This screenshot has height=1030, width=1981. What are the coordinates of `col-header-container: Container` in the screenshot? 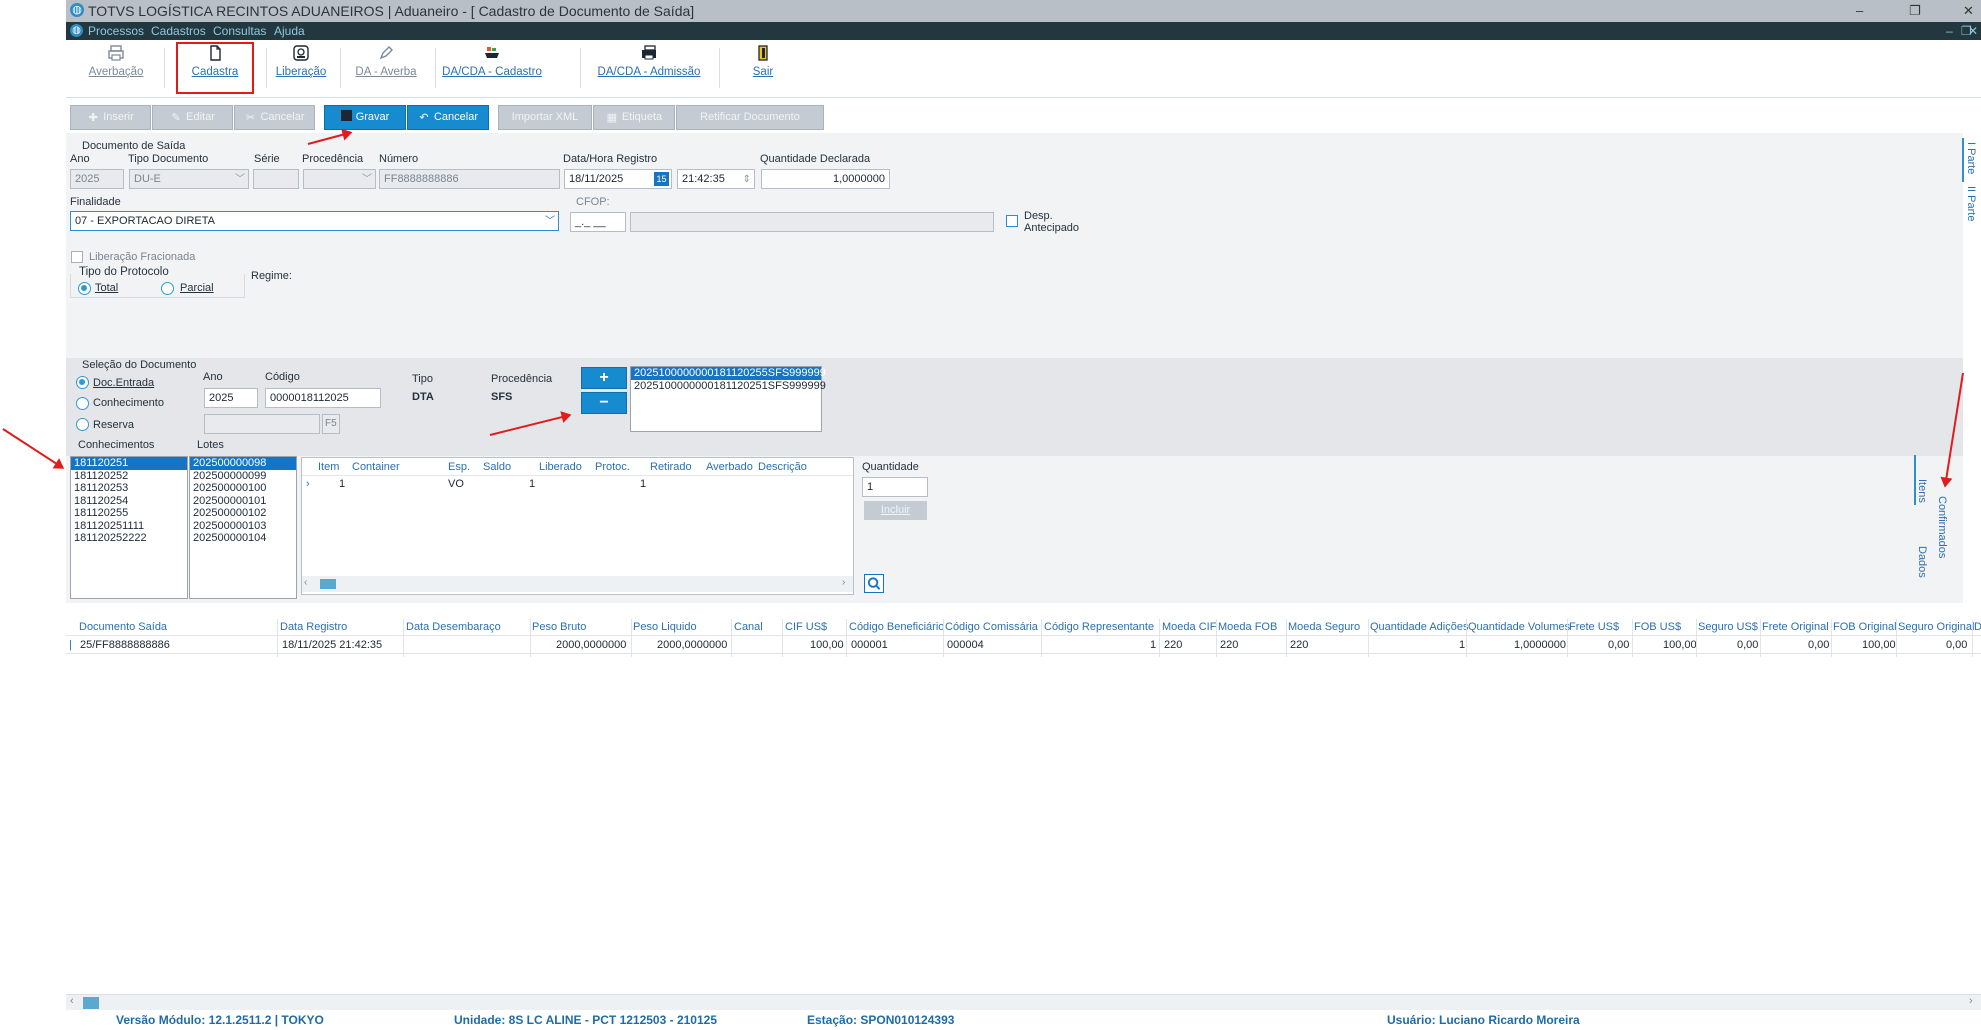 It's located at (376, 467).